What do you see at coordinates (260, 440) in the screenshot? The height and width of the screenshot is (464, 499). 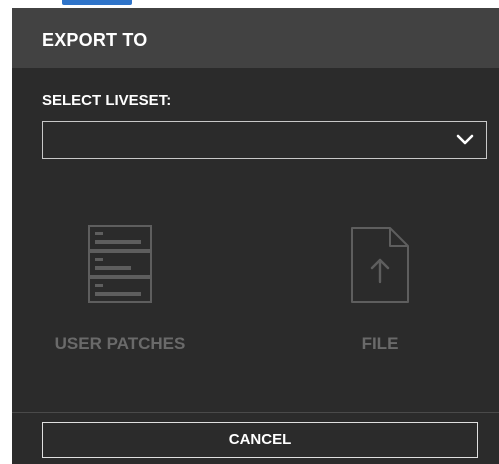 I see `cancel-button: CANCEL` at bounding box center [260, 440].